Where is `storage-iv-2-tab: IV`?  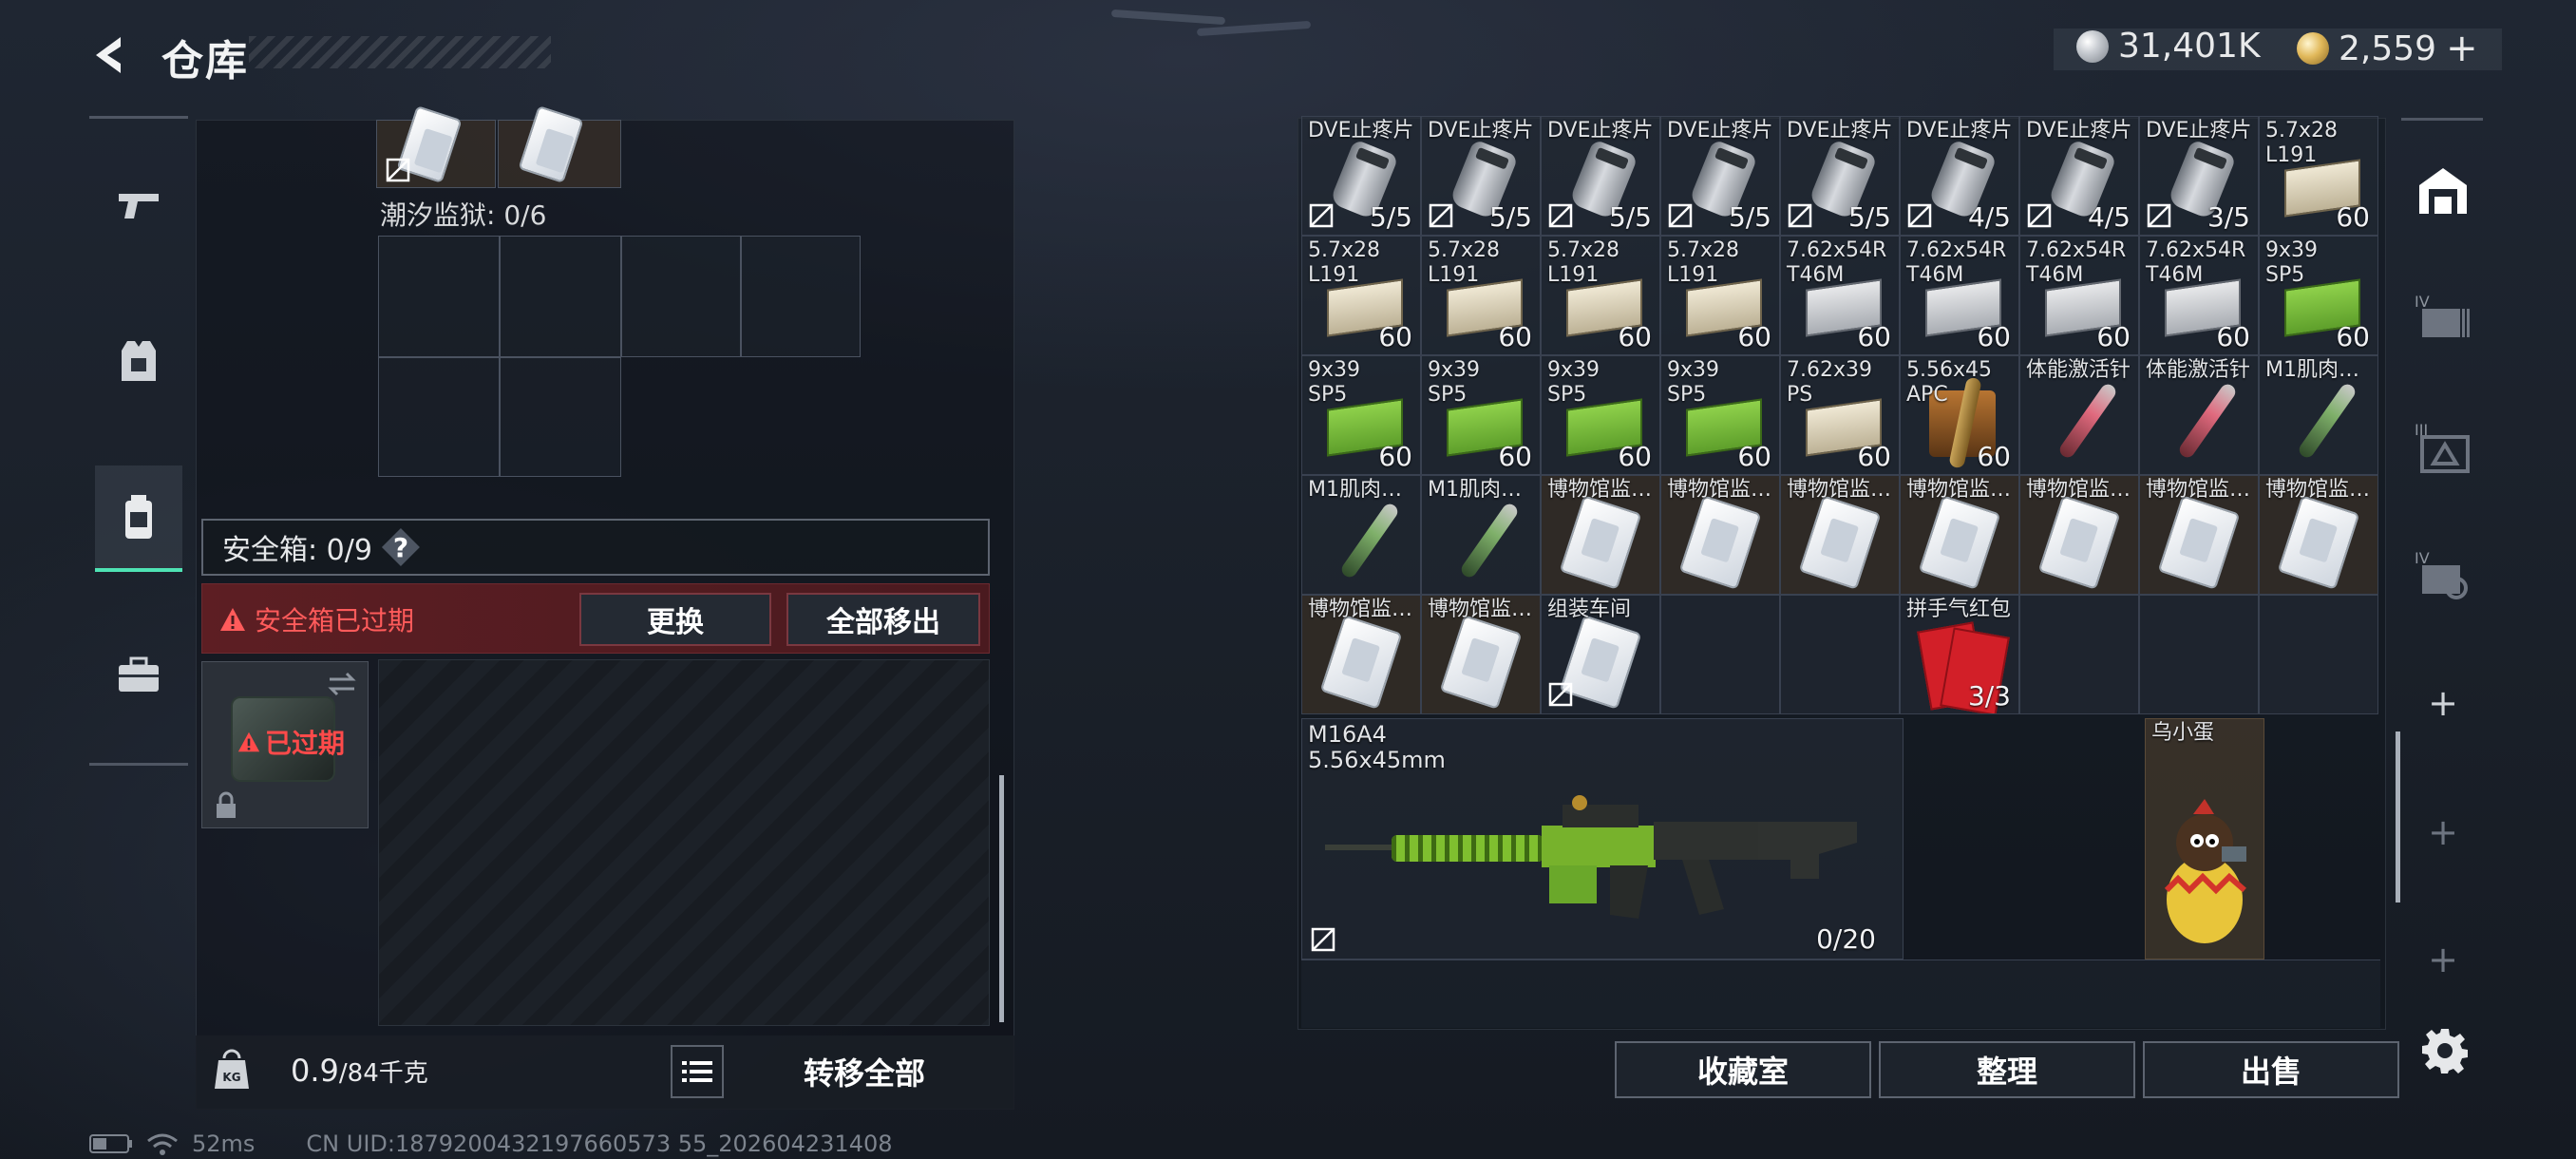
storage-iv-2-tab: IV is located at coordinates (2443, 573).